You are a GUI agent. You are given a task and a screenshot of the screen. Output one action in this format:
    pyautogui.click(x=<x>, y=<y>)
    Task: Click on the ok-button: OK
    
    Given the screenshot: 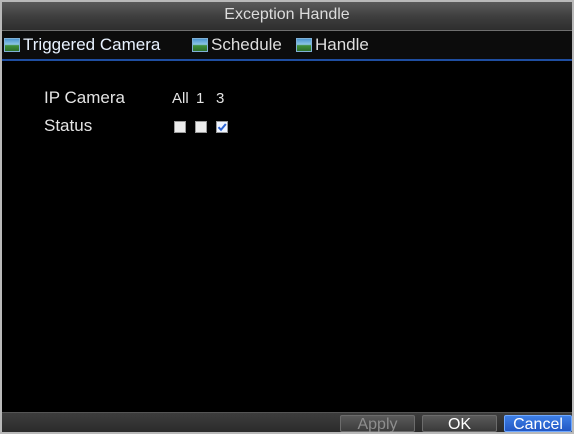 What is the action you would take?
    pyautogui.click(x=459, y=423)
    